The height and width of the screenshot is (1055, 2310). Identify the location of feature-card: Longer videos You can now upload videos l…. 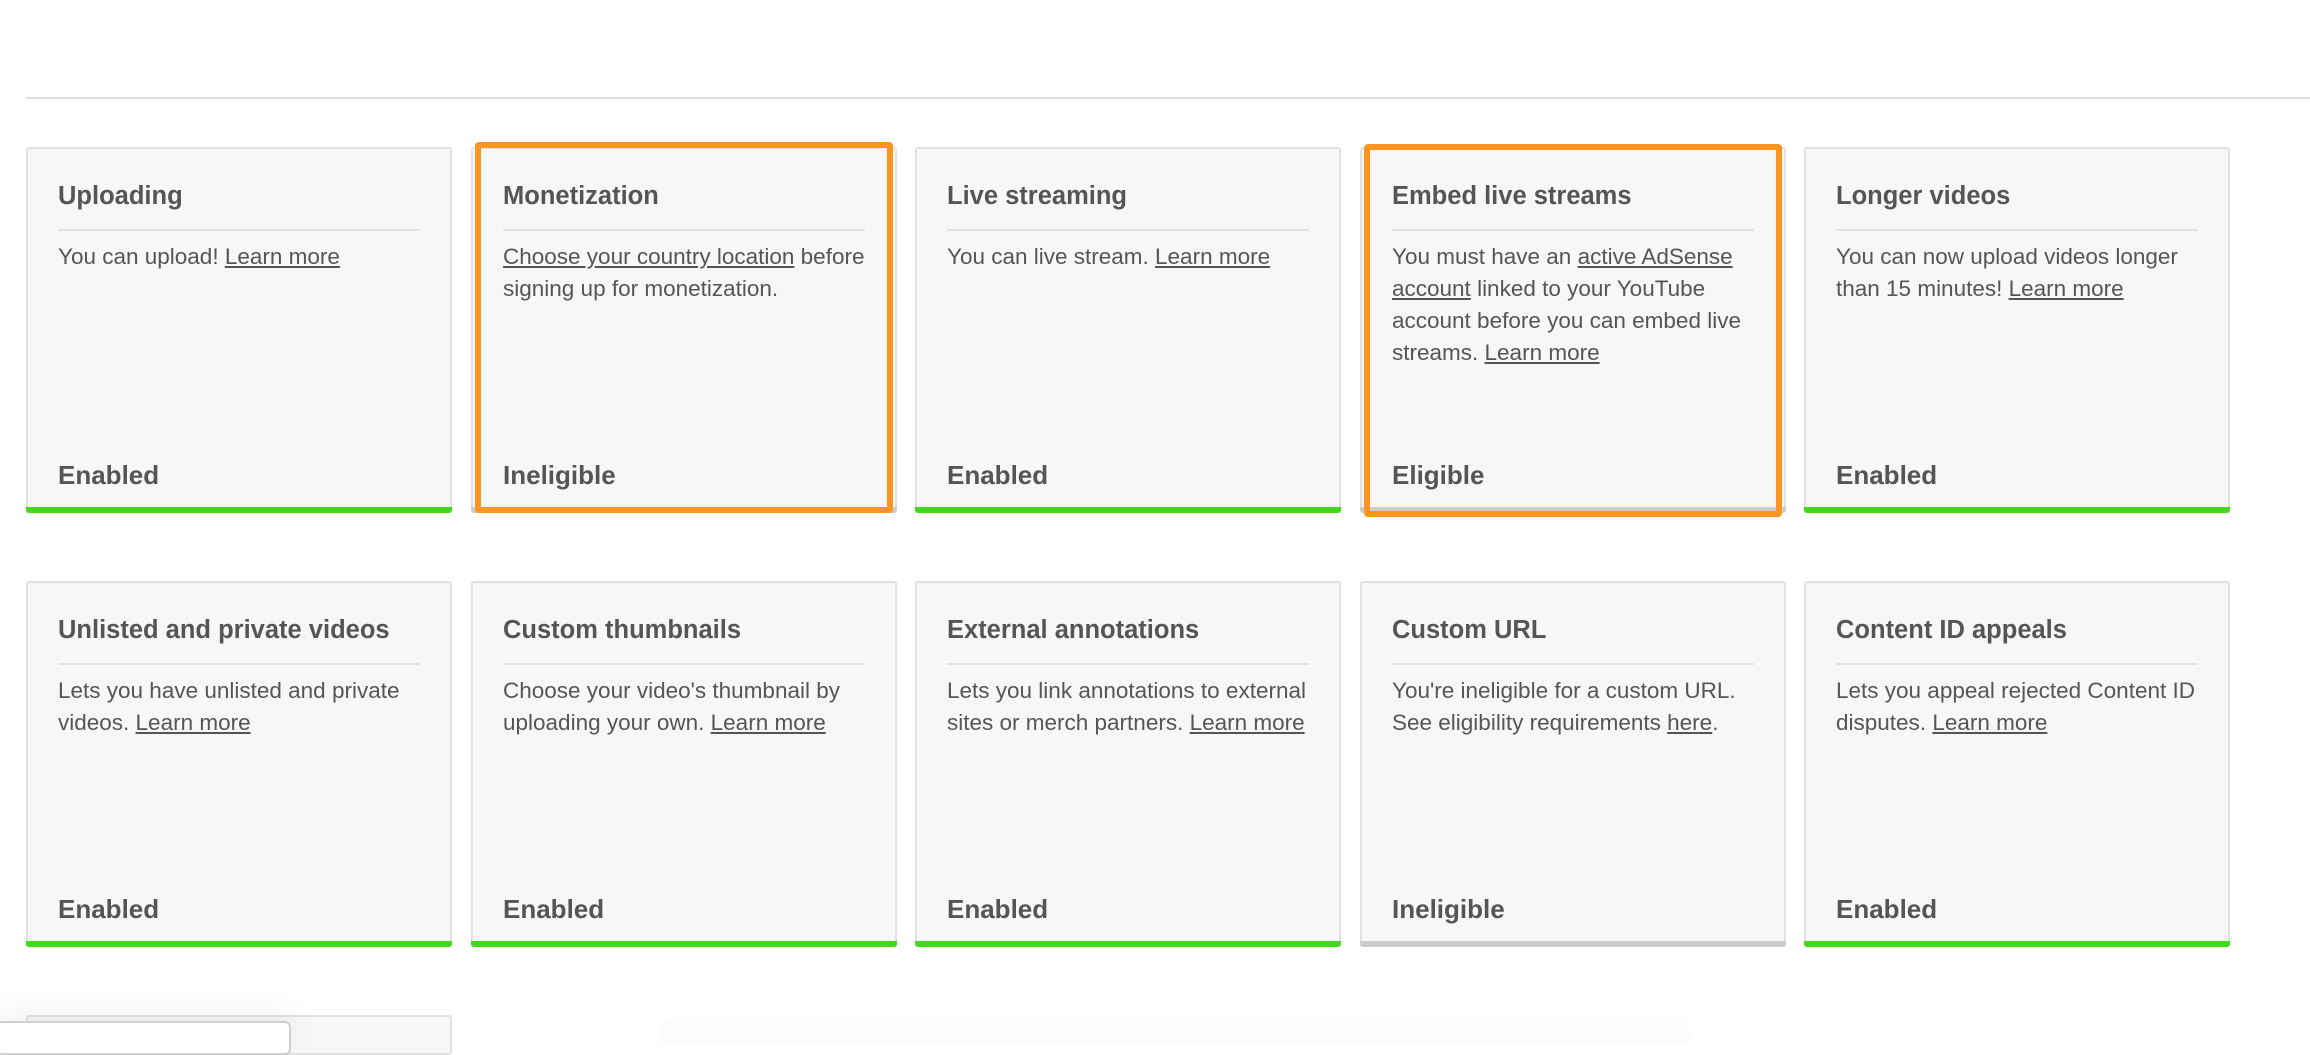
(2017, 330).